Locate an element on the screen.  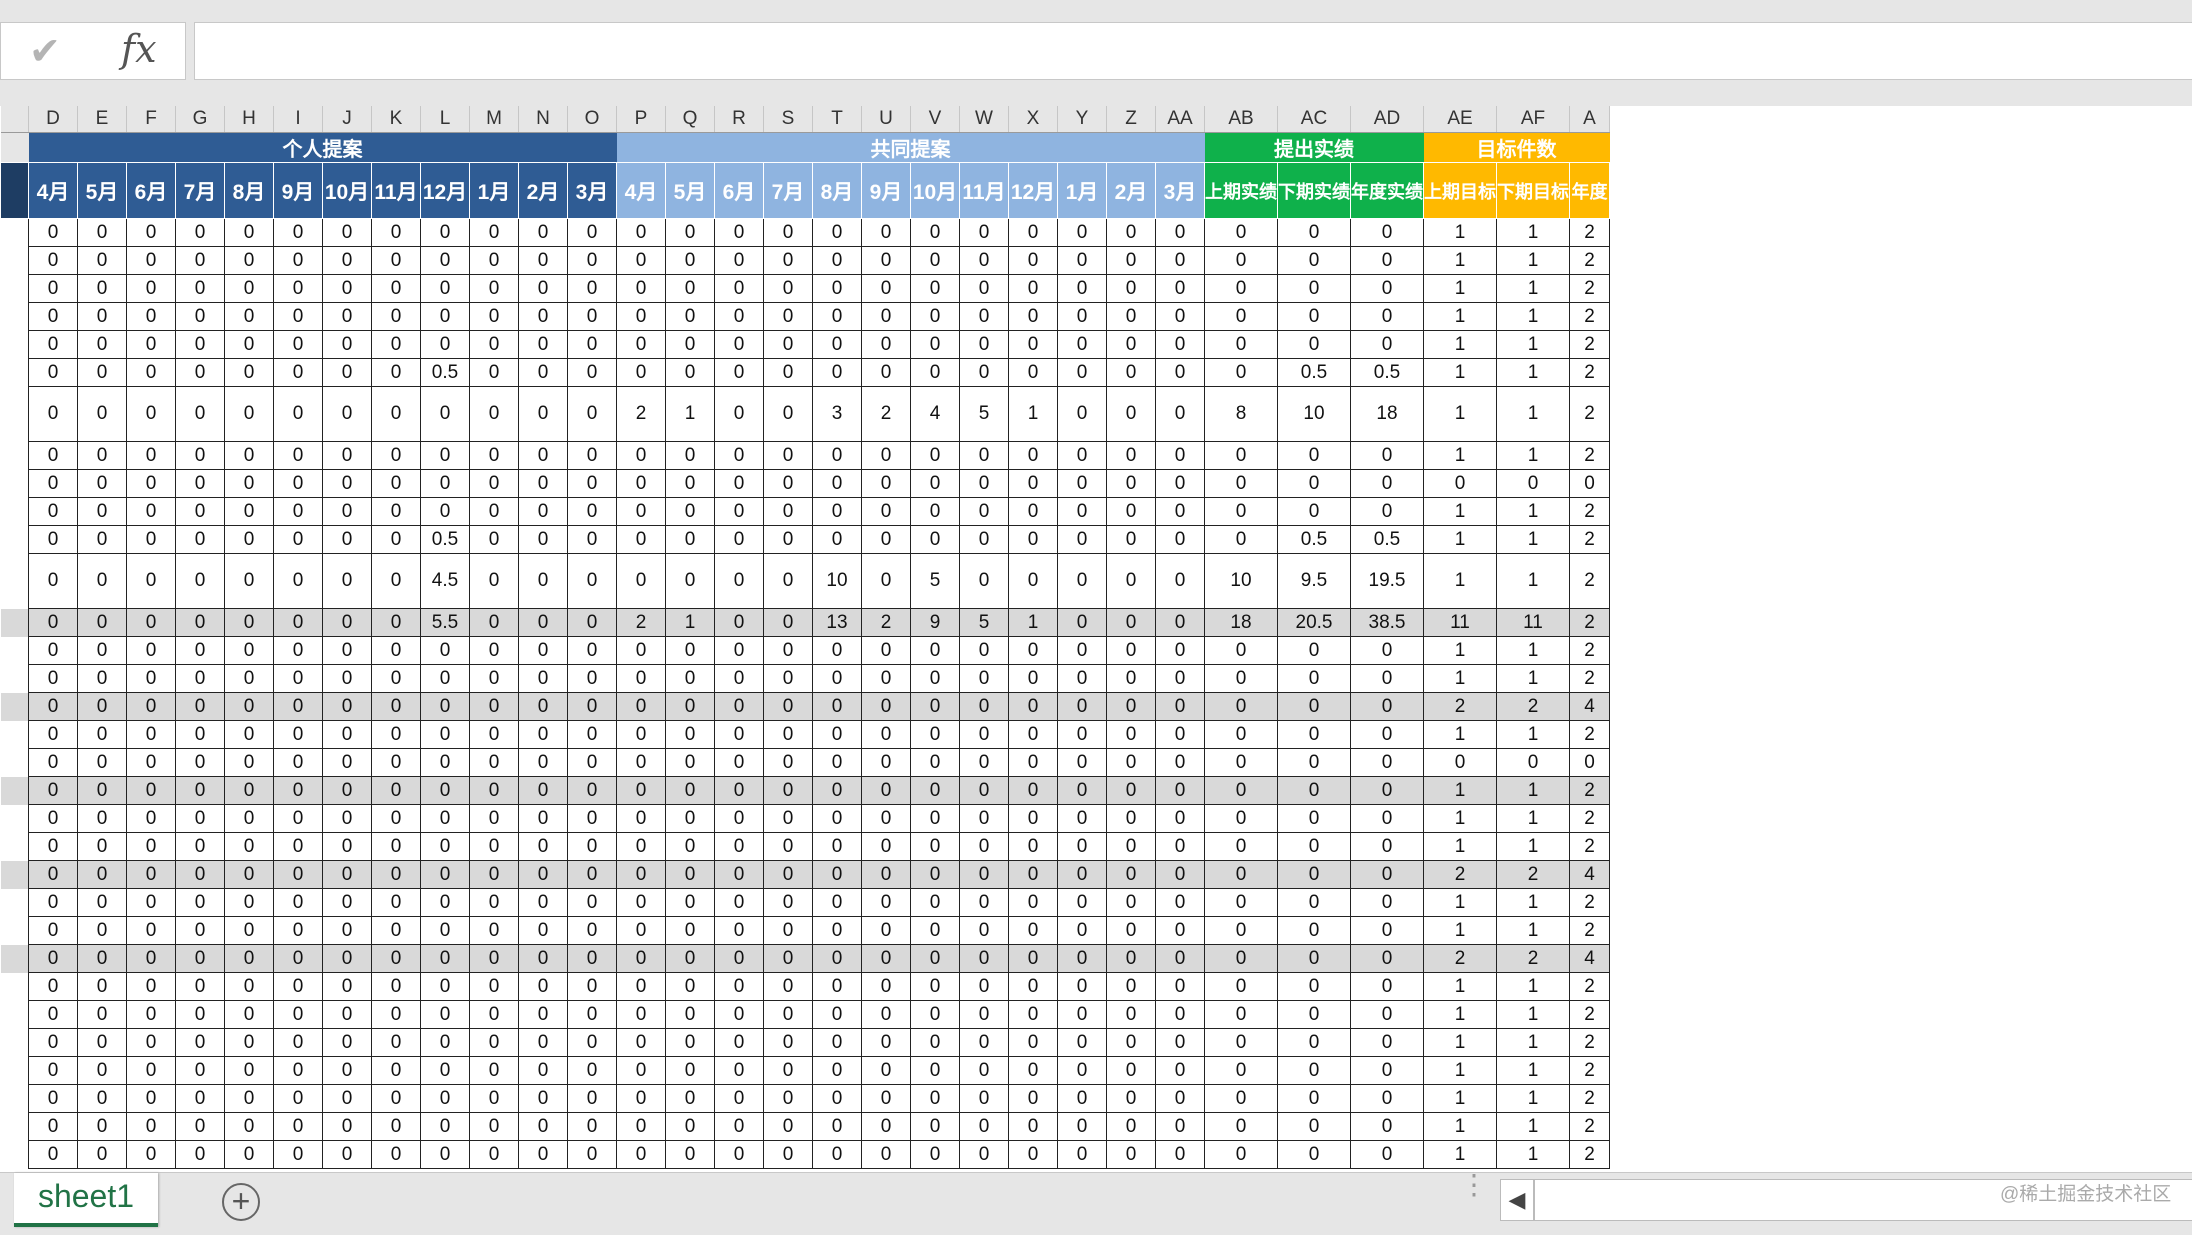
group-header-0: 个人提案 is located at coordinates (322, 147).